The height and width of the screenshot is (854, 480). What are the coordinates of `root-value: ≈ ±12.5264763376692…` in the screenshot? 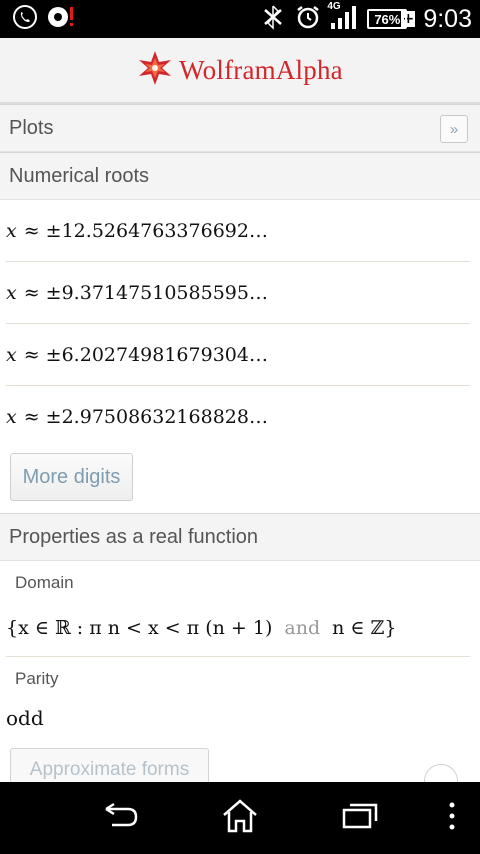 It's located at (145, 230).